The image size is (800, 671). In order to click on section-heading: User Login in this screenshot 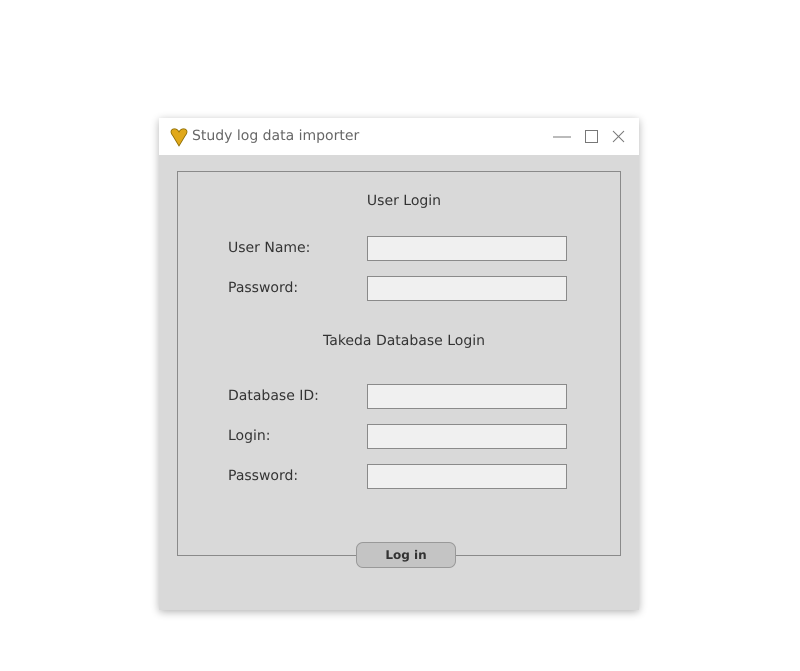, I will do `click(404, 201)`.